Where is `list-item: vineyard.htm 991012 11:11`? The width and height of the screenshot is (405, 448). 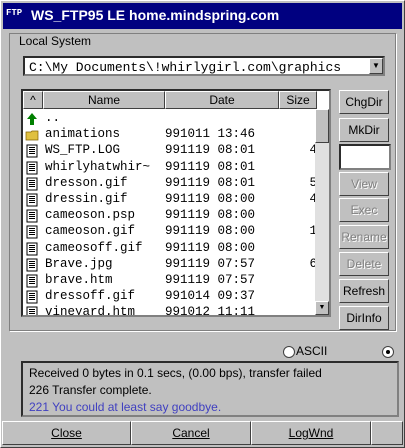
list-item: vineyard.htm 991012 11:11 is located at coordinates (170, 311).